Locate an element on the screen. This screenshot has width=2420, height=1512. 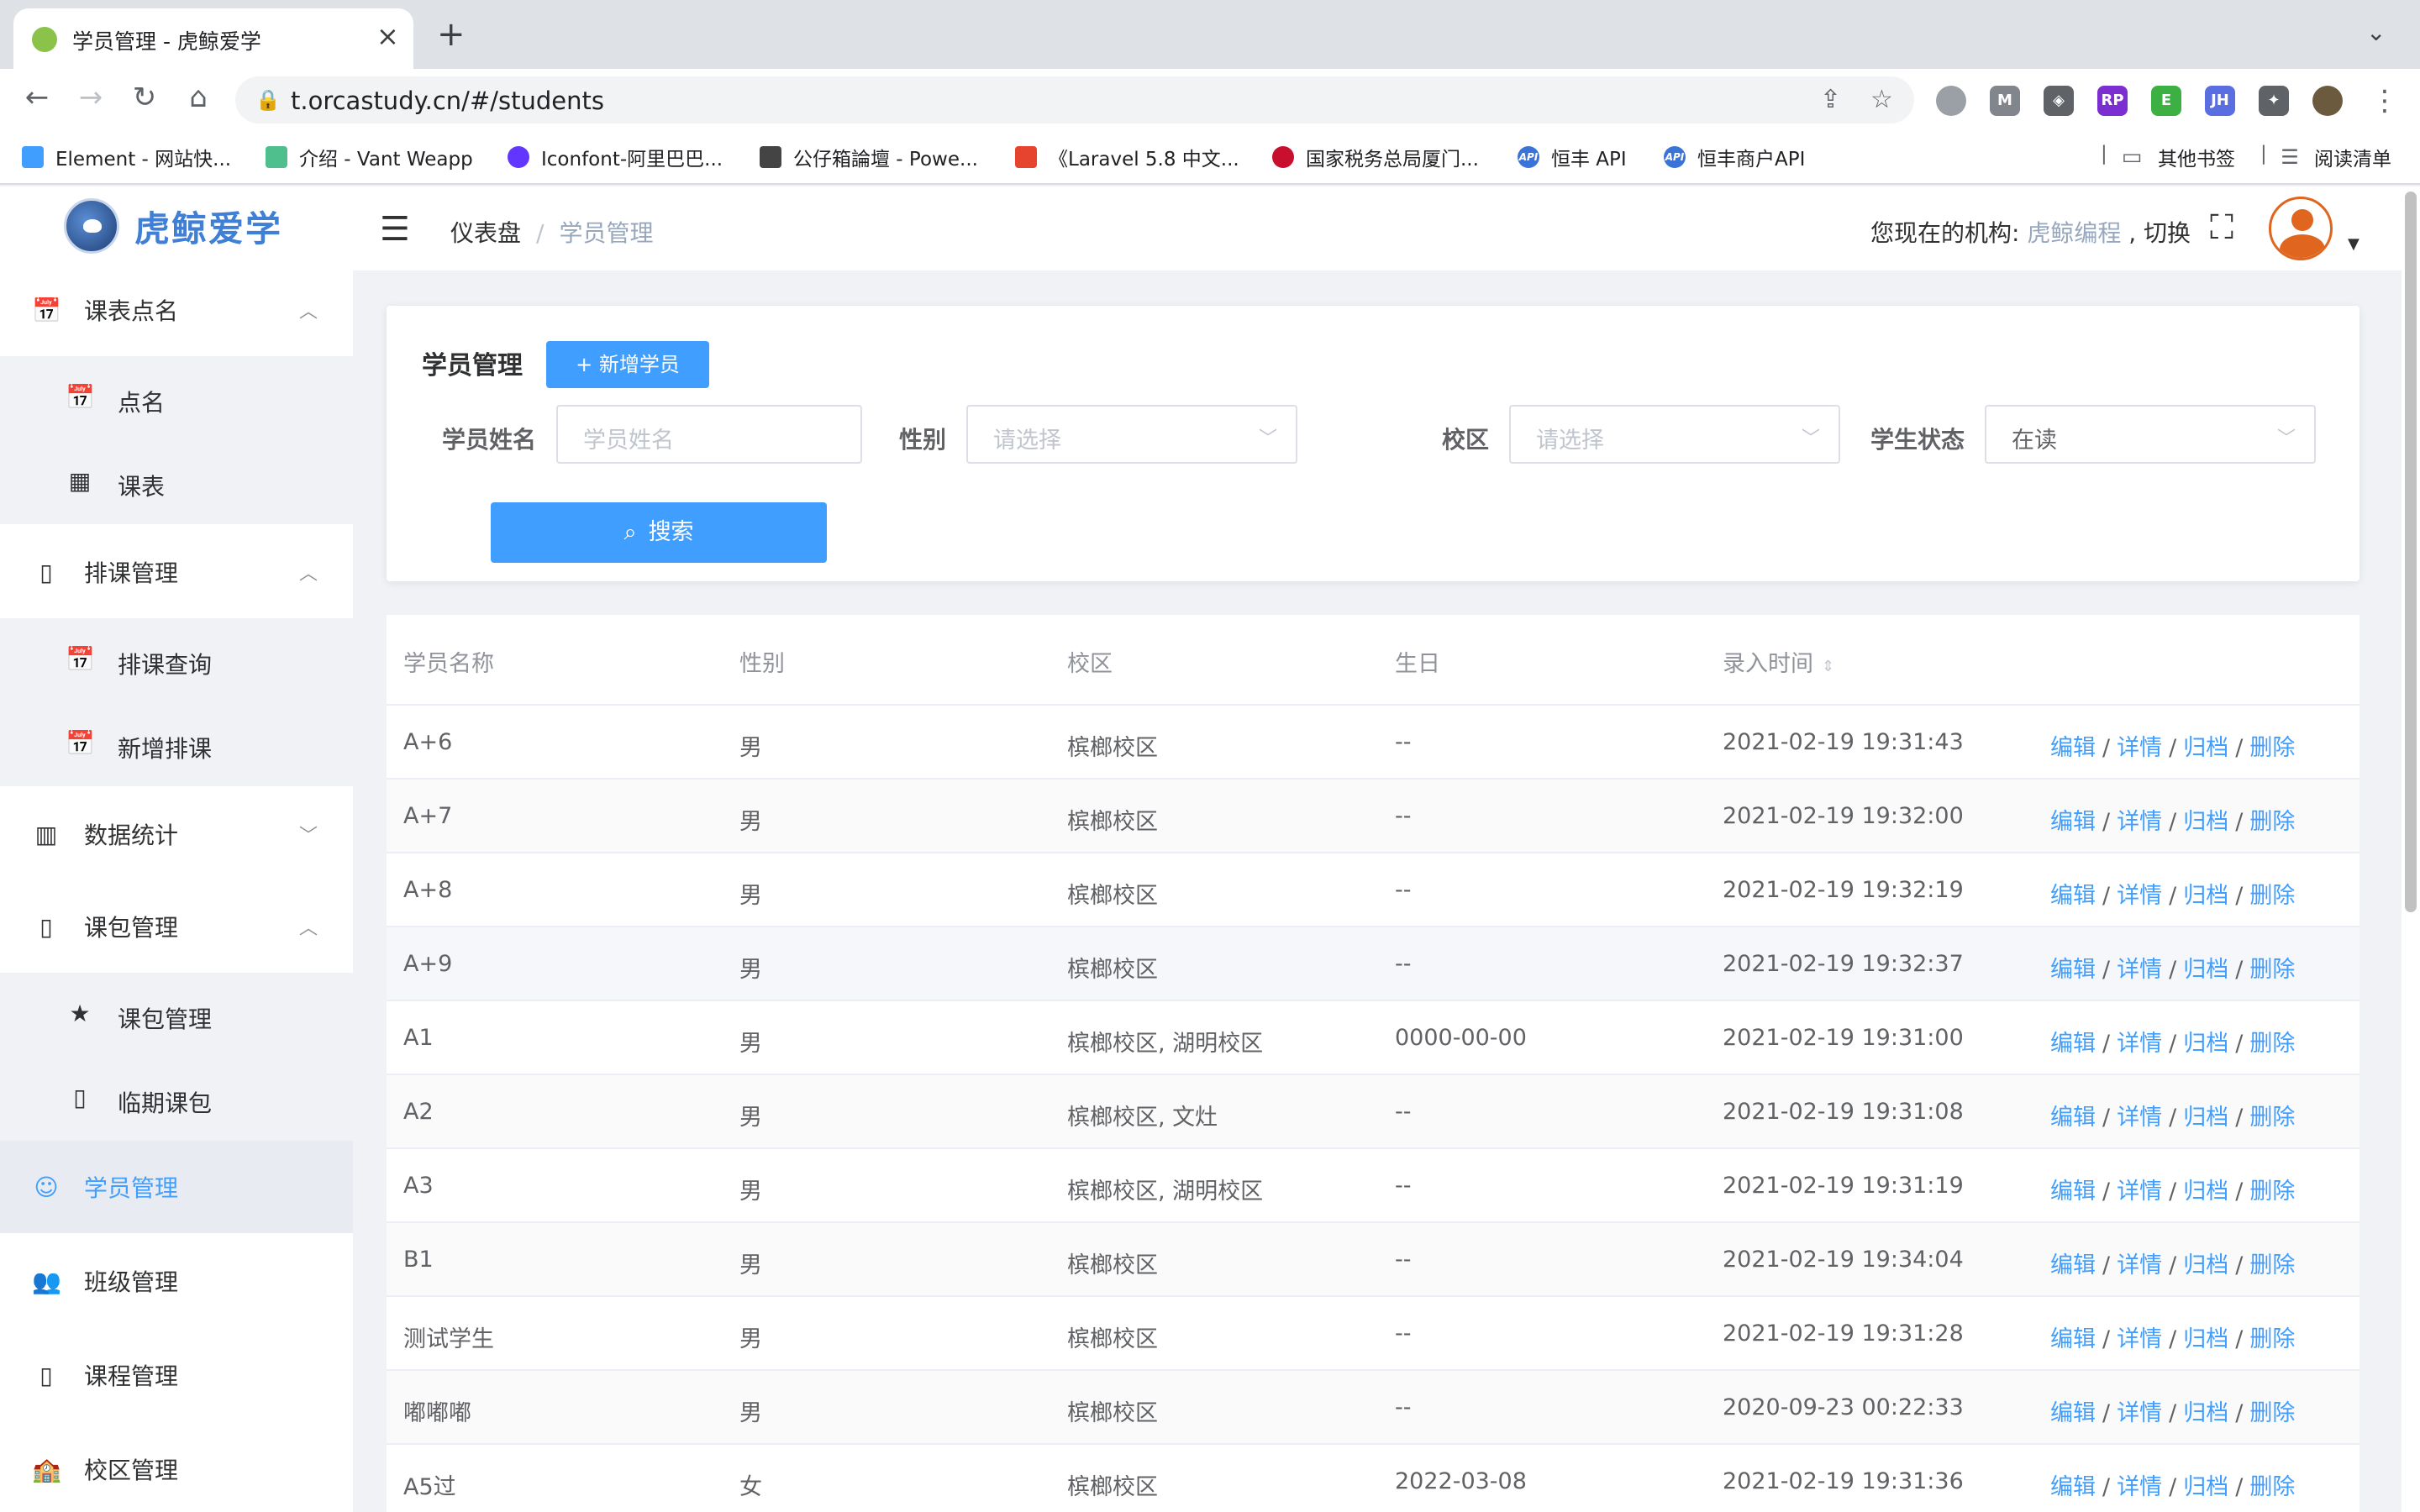
share-icon: ⇪ is located at coordinates (1830, 99).